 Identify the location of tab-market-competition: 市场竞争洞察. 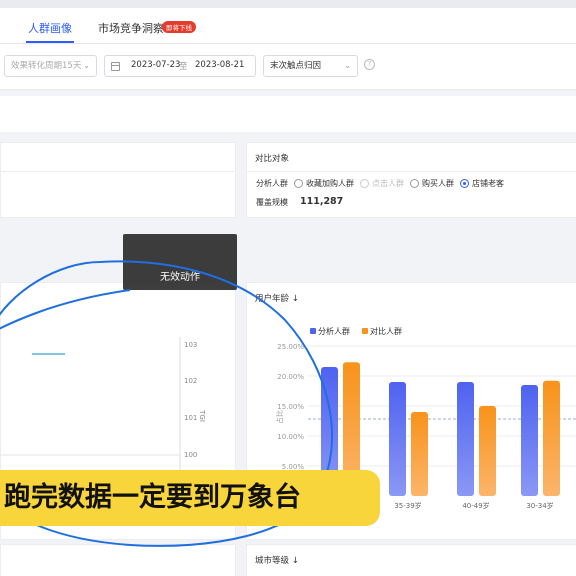
(131, 28).